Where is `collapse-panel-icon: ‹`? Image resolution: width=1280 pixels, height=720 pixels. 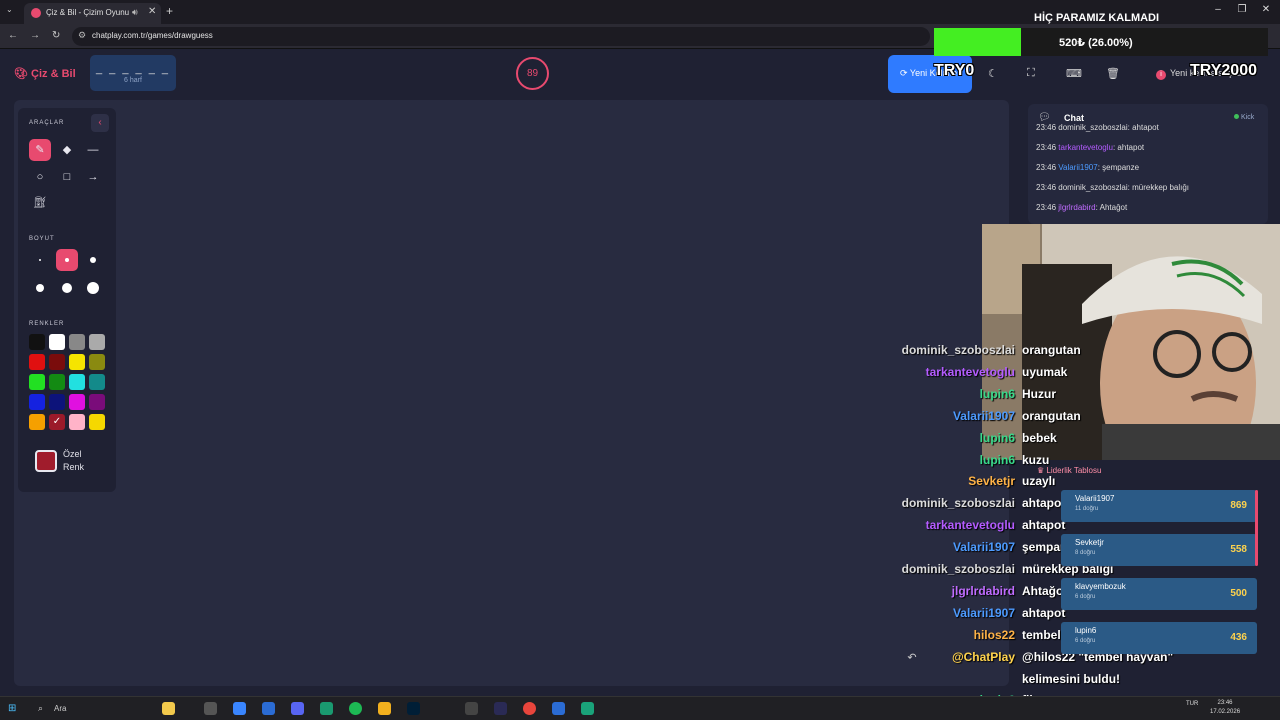
collapse-panel-icon: ‹ is located at coordinates (100, 123).